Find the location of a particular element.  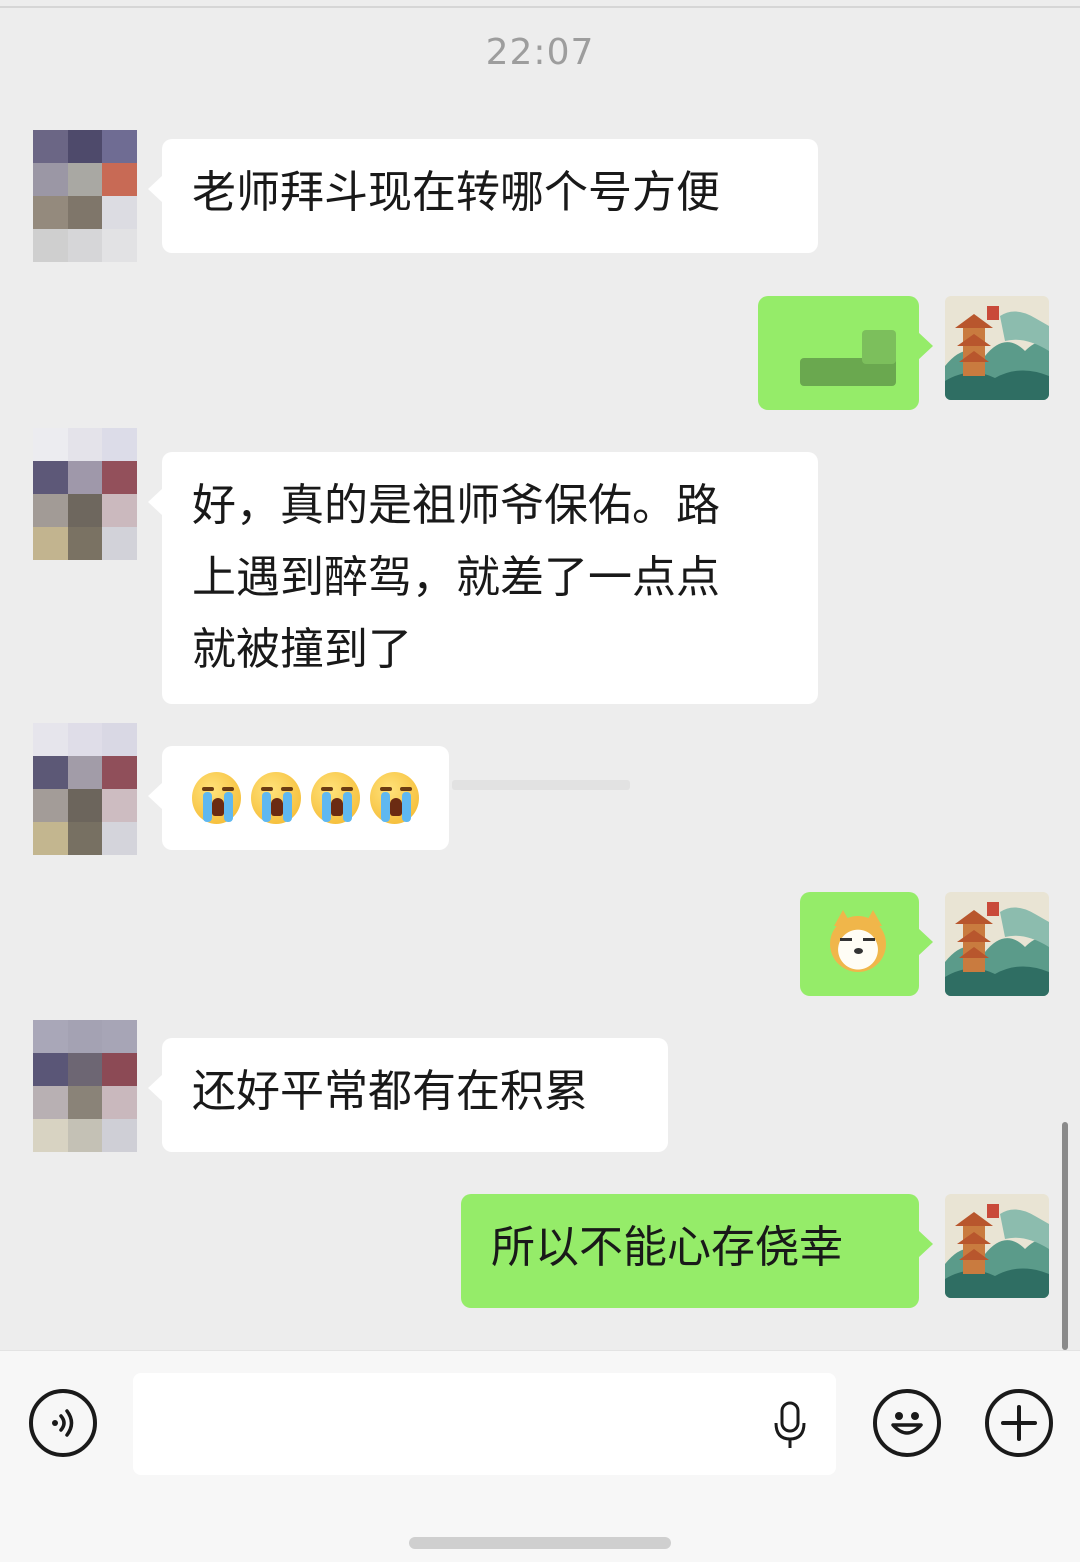

input-bar is located at coordinates (540, 1456).